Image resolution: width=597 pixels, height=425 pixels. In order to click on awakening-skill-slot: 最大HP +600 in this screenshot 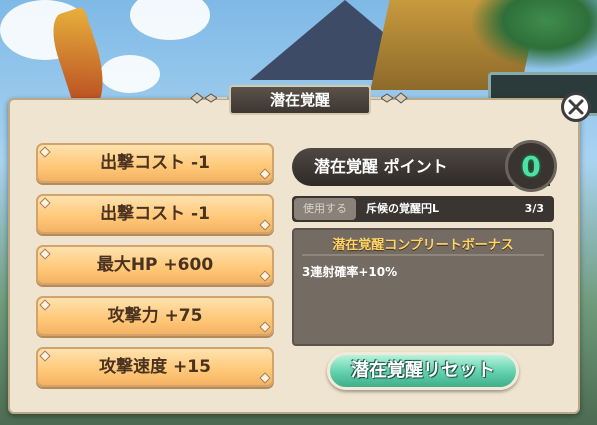, I will do `click(155, 265)`.